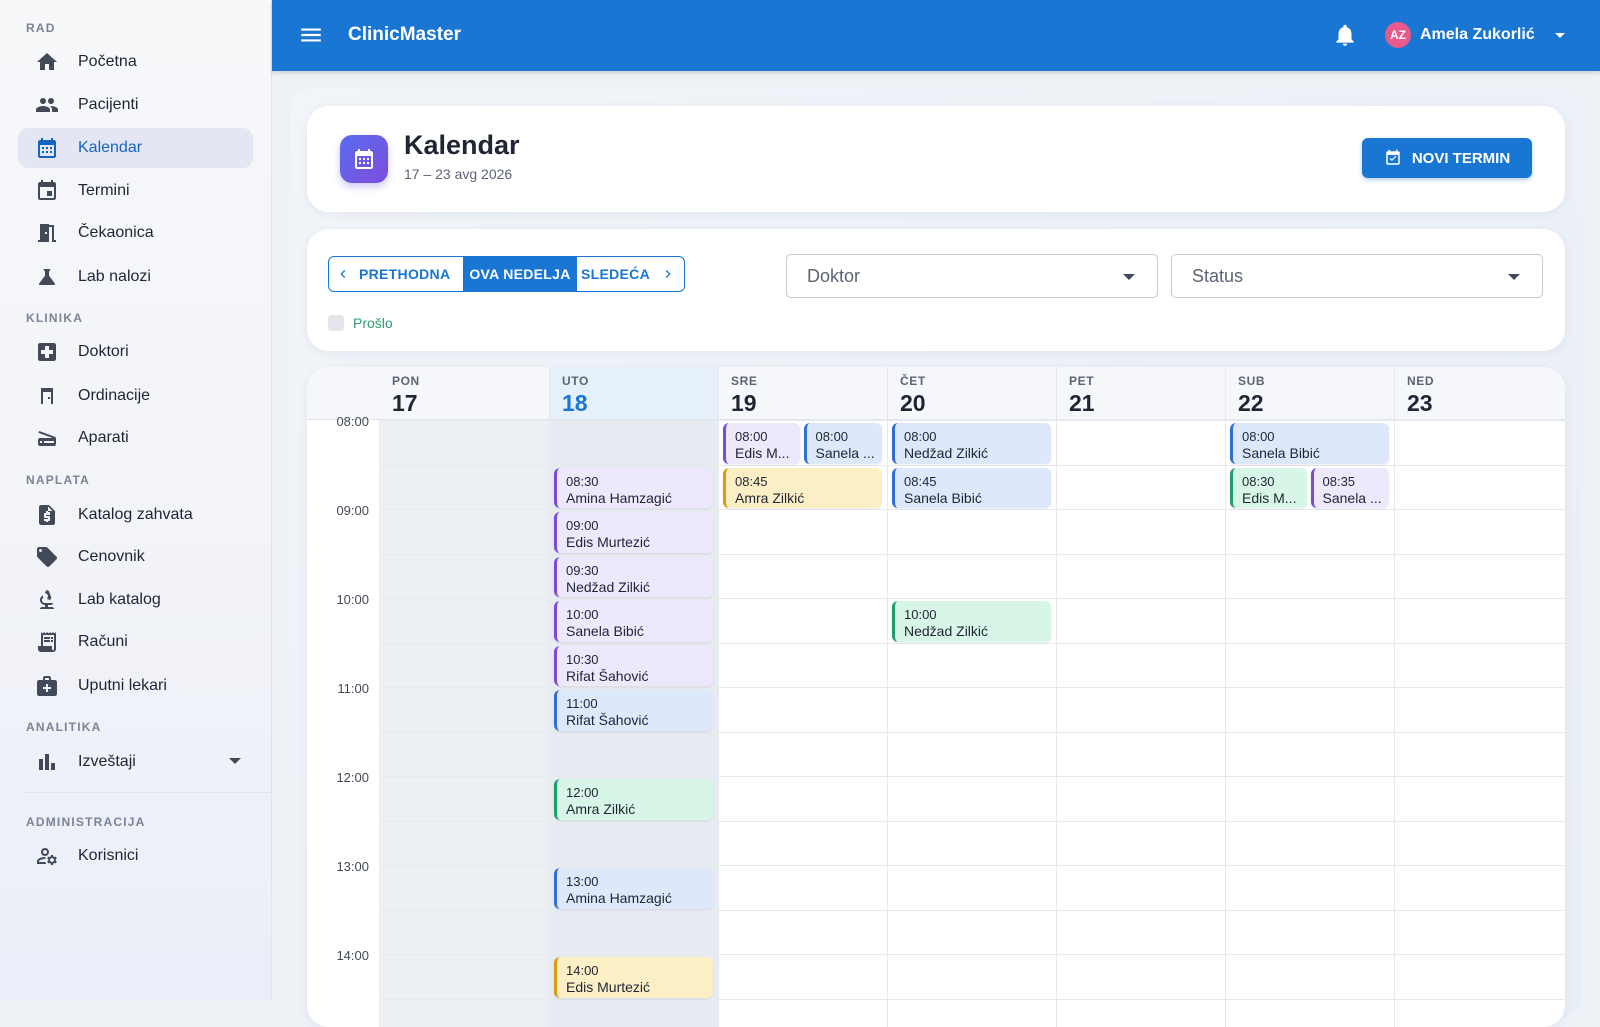 The width and height of the screenshot is (1600, 1027). Describe the element at coordinates (920, 481) in the screenshot. I see `event-time: 08:45` at that location.